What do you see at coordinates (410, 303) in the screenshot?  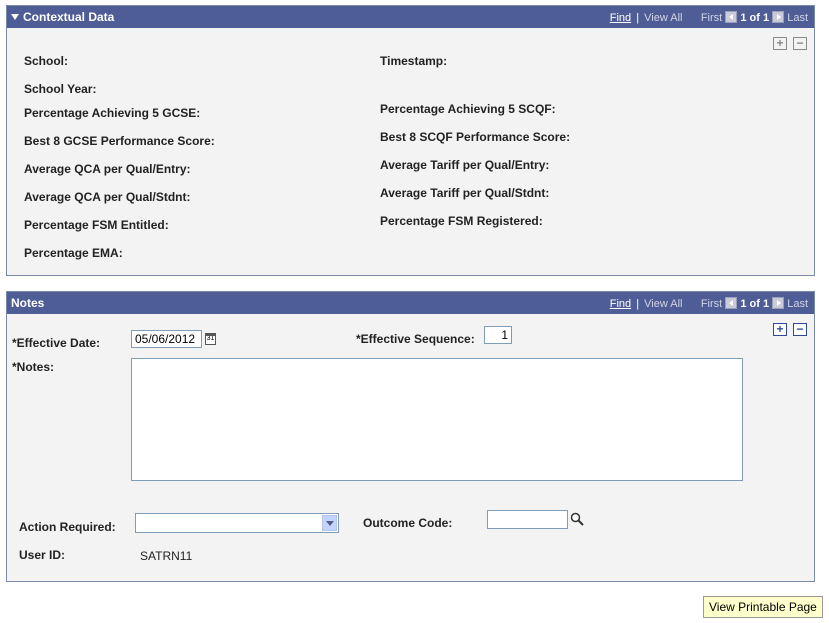 I see `notes-header: Notes Find | View All First 1 of 1 Last` at bounding box center [410, 303].